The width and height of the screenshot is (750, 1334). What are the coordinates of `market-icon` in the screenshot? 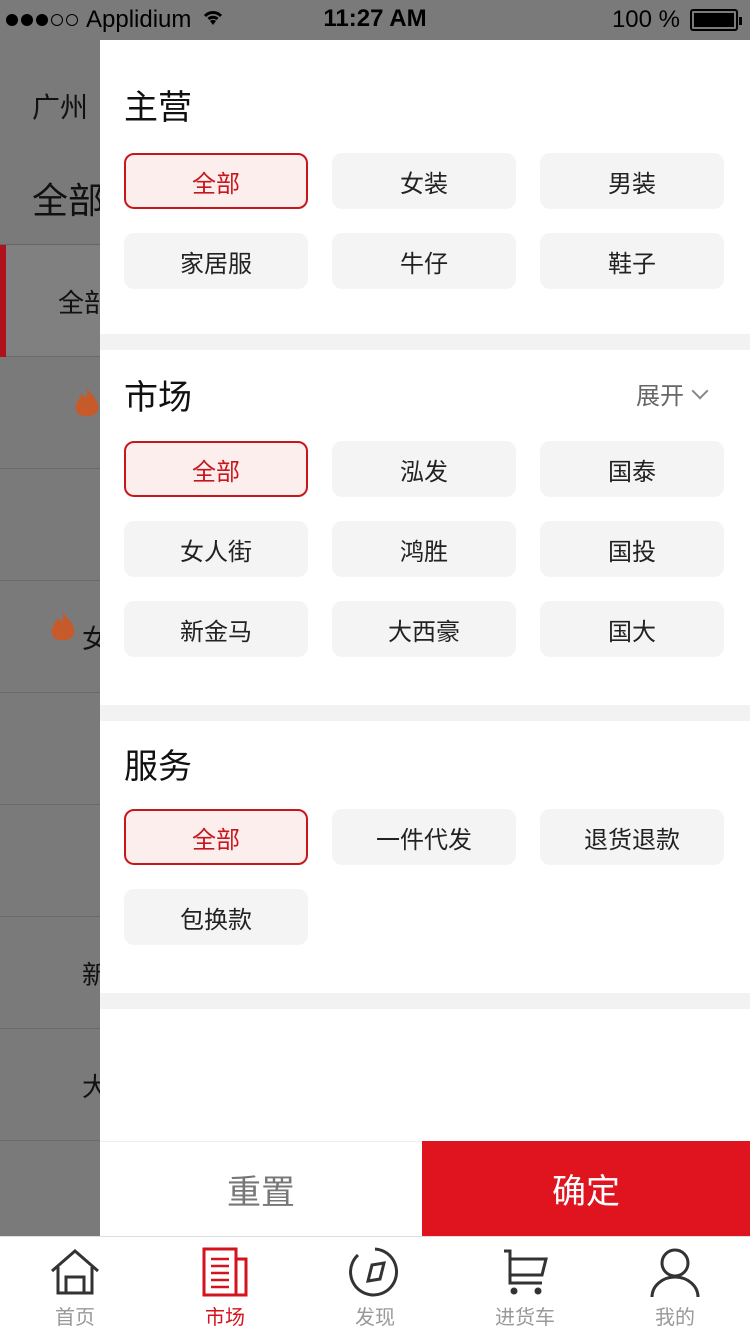 It's located at (225, 1272).